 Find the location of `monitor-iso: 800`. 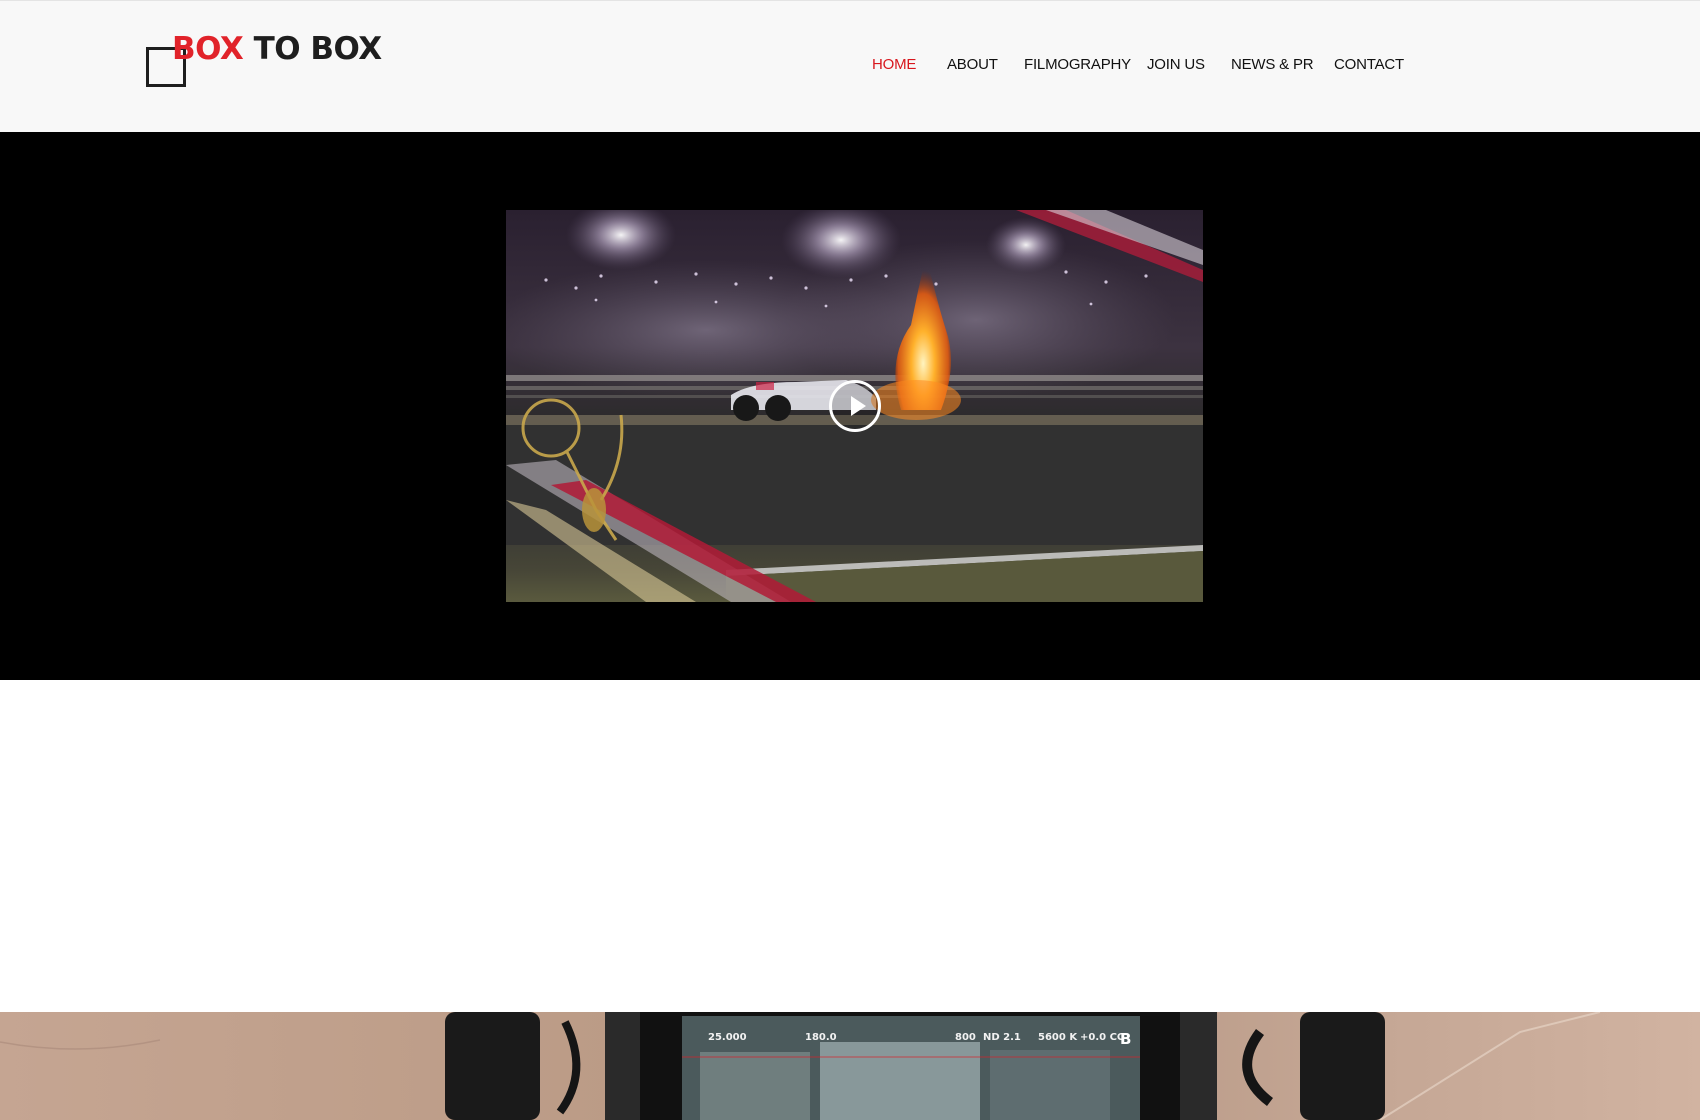

monitor-iso: 800 is located at coordinates (965, 1037).